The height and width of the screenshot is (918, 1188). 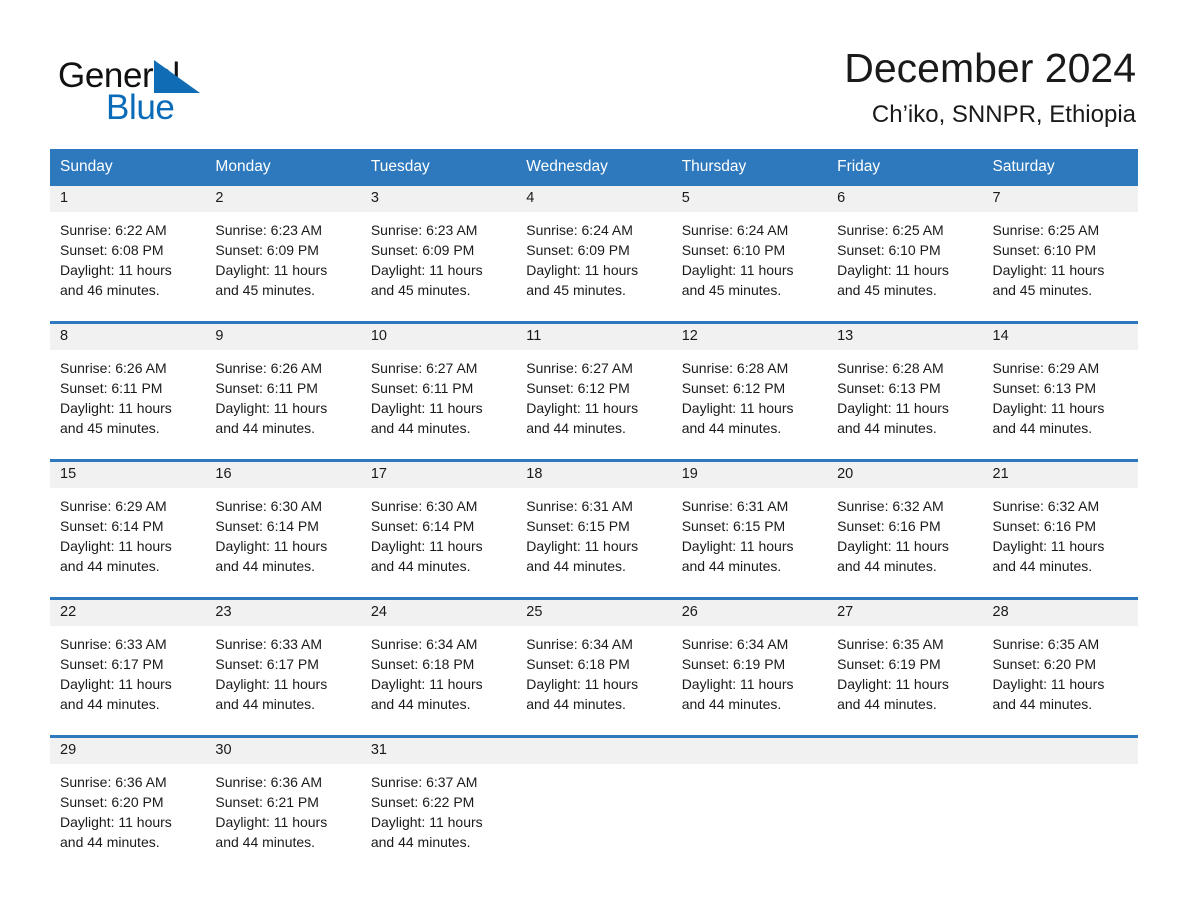 I want to click on day-number: 16, so click(x=283, y=475).